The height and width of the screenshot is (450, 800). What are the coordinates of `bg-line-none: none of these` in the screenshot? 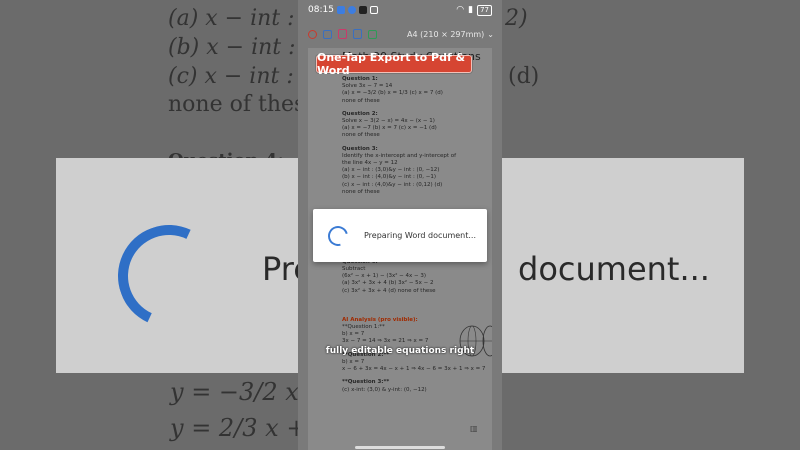 It's located at (243, 104).